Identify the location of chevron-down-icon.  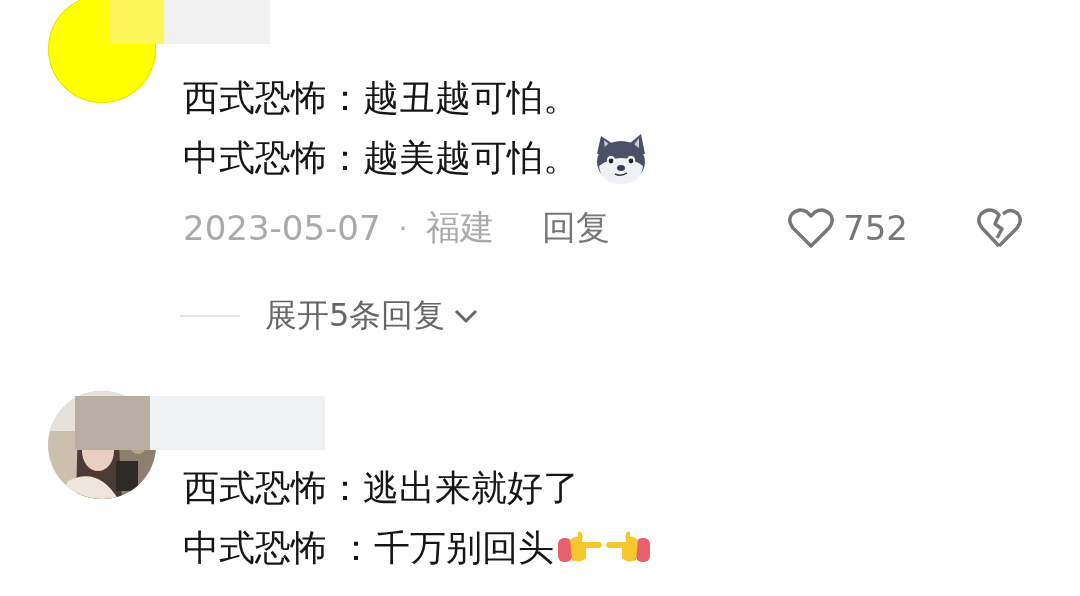
(466, 316).